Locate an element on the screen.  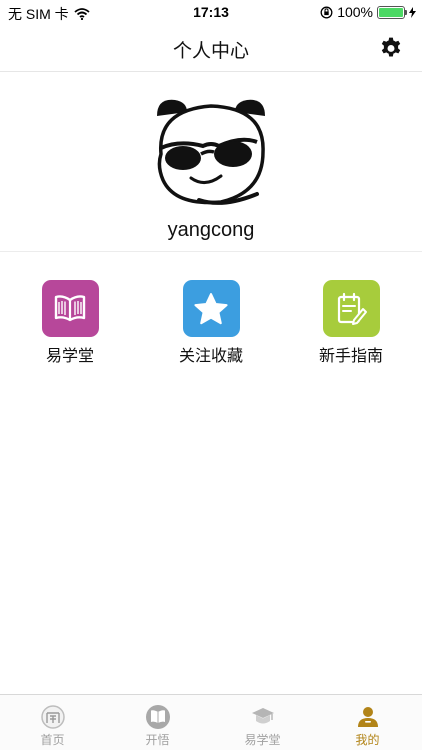
tab-home: 首页 is located at coordinates (52, 722).